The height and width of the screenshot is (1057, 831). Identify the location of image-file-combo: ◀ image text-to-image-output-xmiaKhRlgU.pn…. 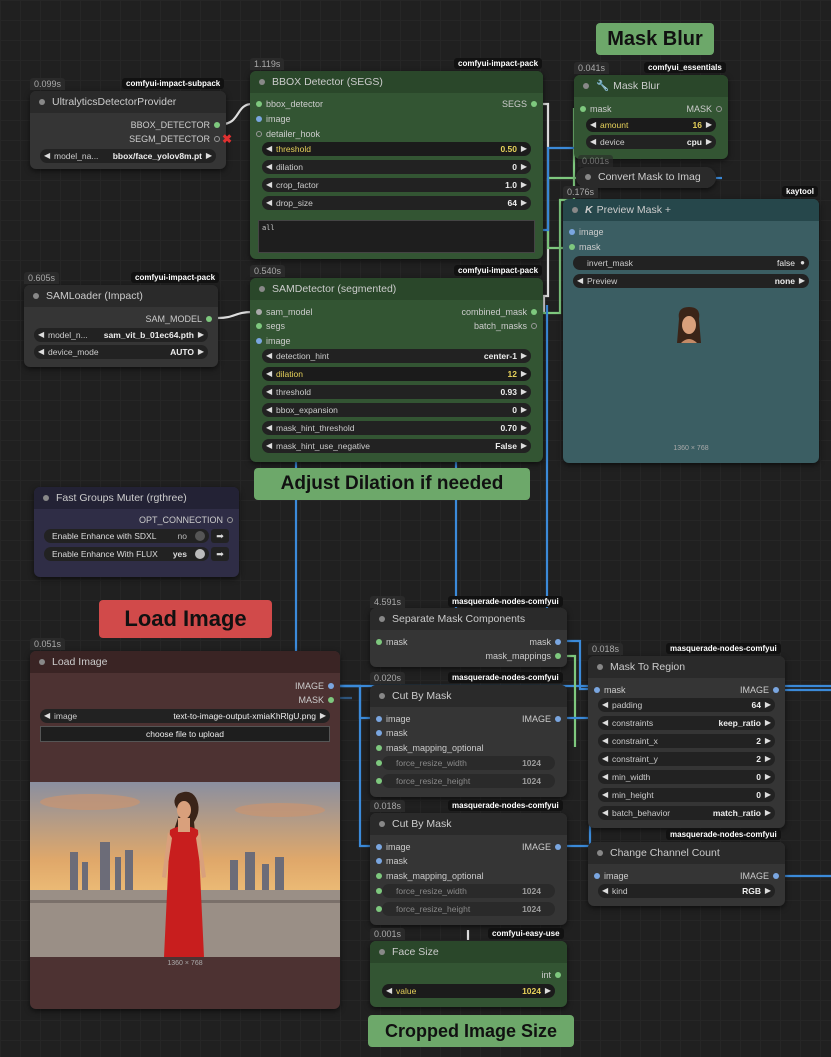
(185, 716).